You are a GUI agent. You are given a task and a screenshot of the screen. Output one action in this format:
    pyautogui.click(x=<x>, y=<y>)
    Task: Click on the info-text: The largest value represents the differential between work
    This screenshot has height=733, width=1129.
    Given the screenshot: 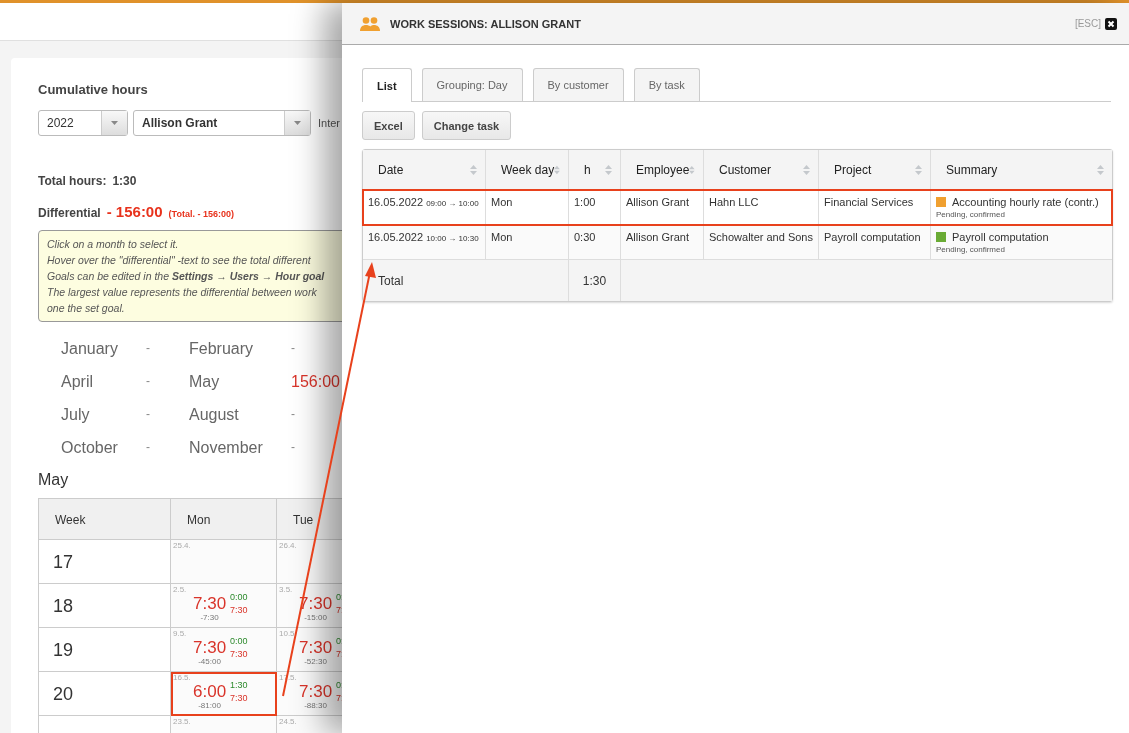 What is the action you would take?
    pyautogui.click(x=182, y=292)
    